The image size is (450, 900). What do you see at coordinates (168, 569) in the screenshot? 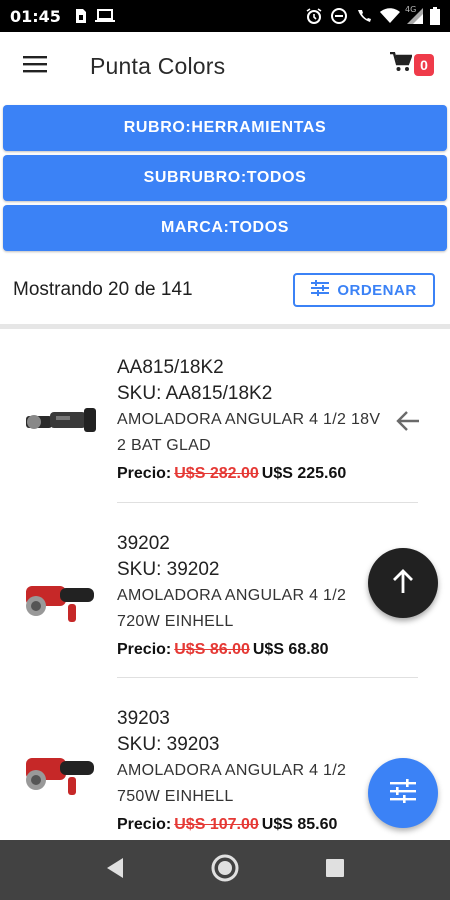
I see `product-sku: SKU: 39202` at bounding box center [168, 569].